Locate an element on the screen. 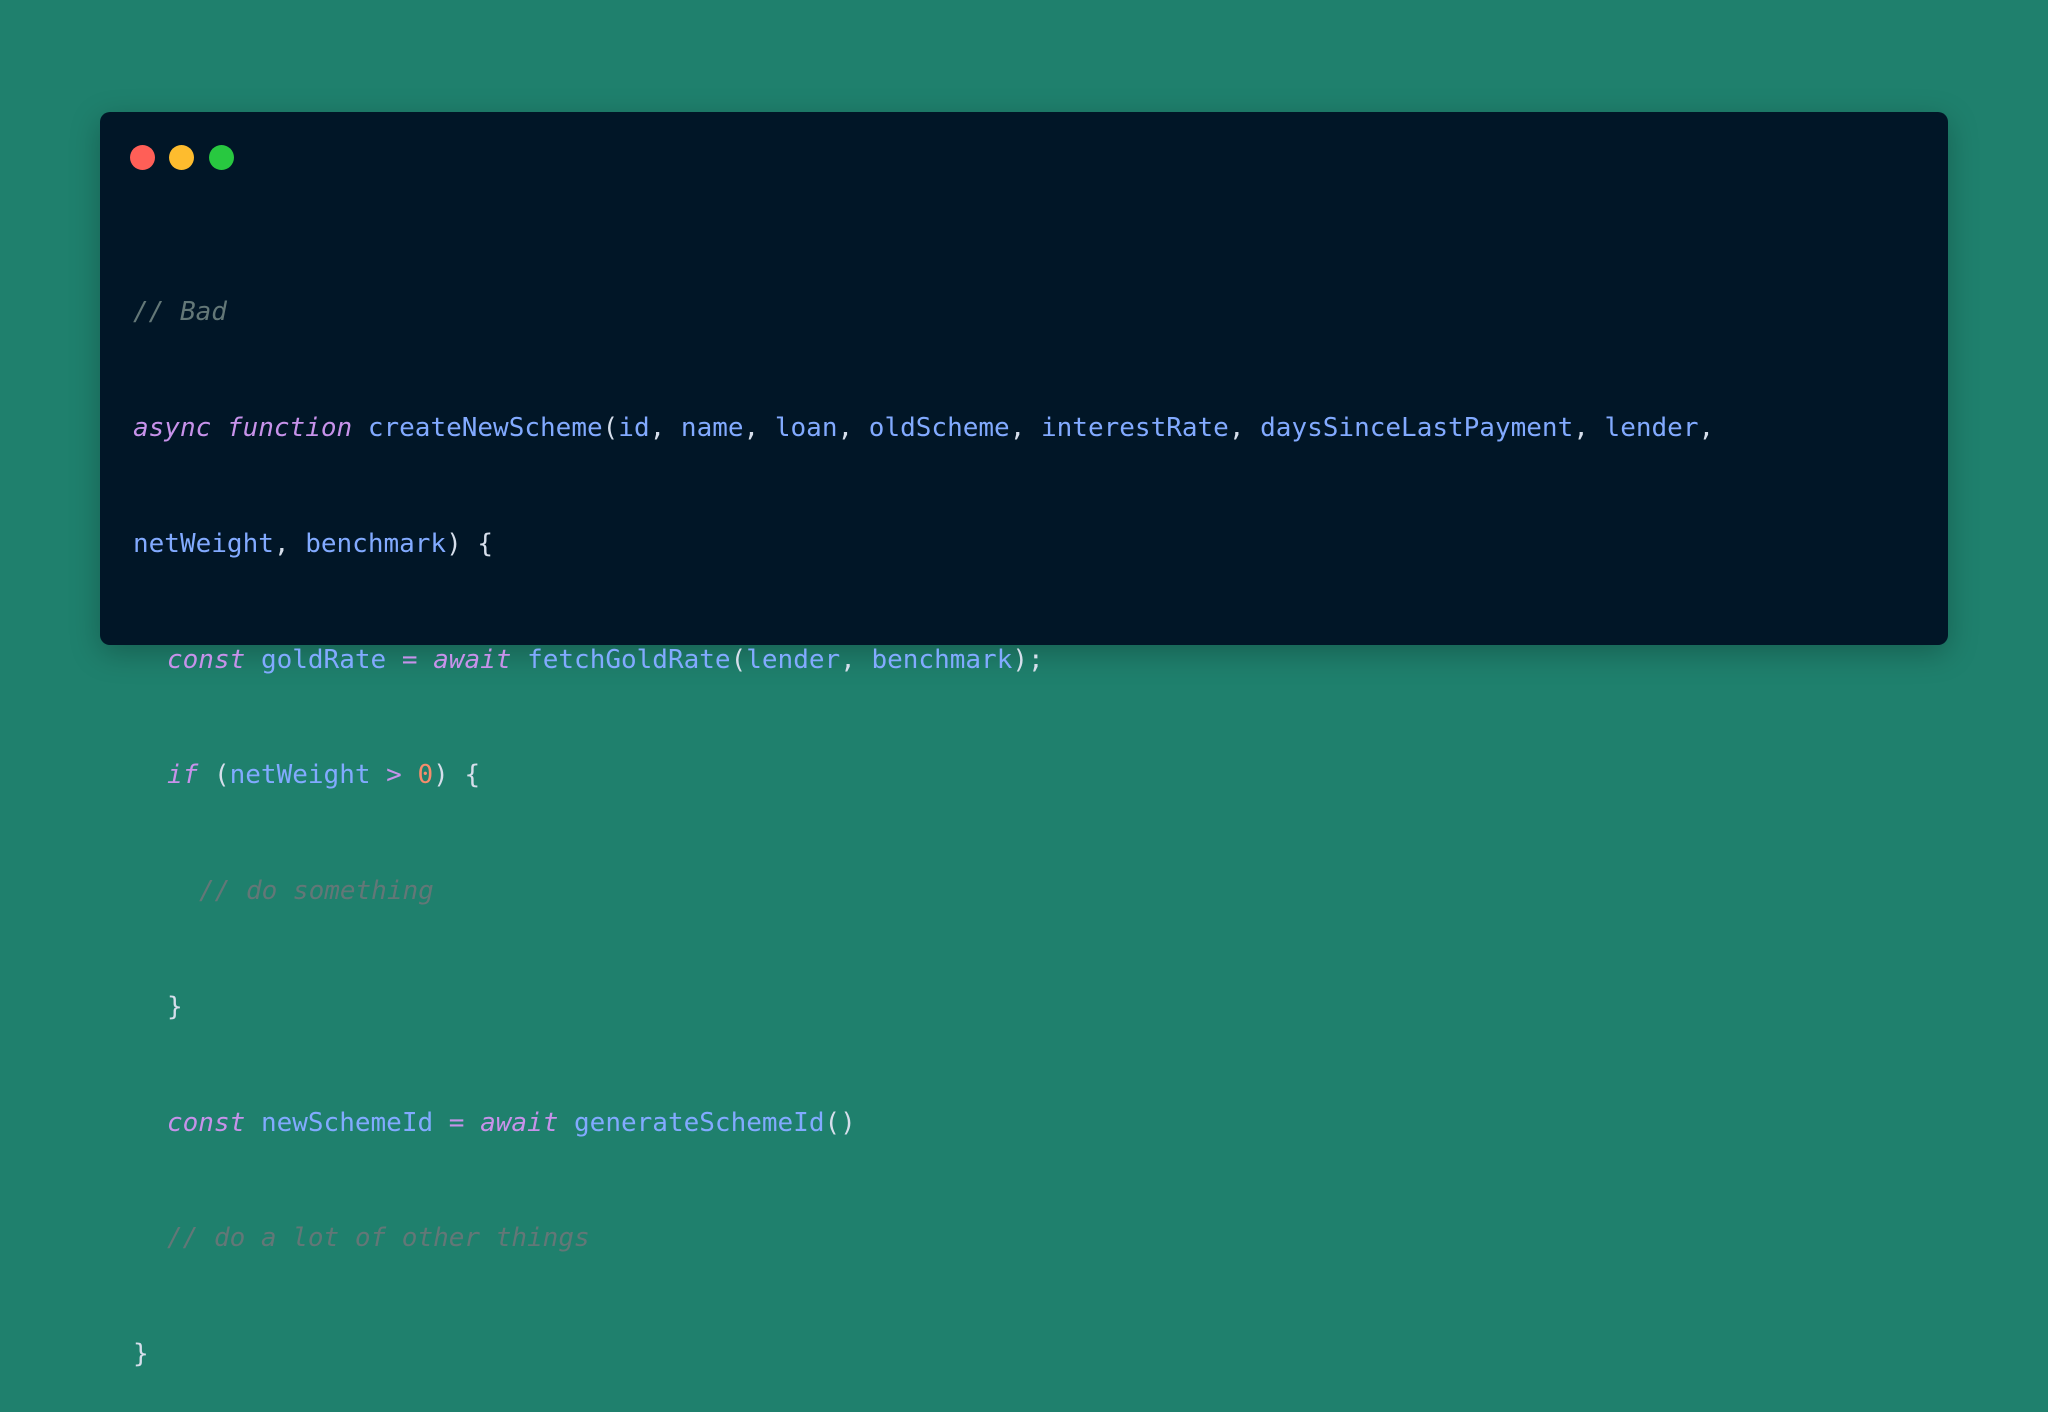 The image size is (2048, 1412). code-number: 0 is located at coordinates (425, 775).